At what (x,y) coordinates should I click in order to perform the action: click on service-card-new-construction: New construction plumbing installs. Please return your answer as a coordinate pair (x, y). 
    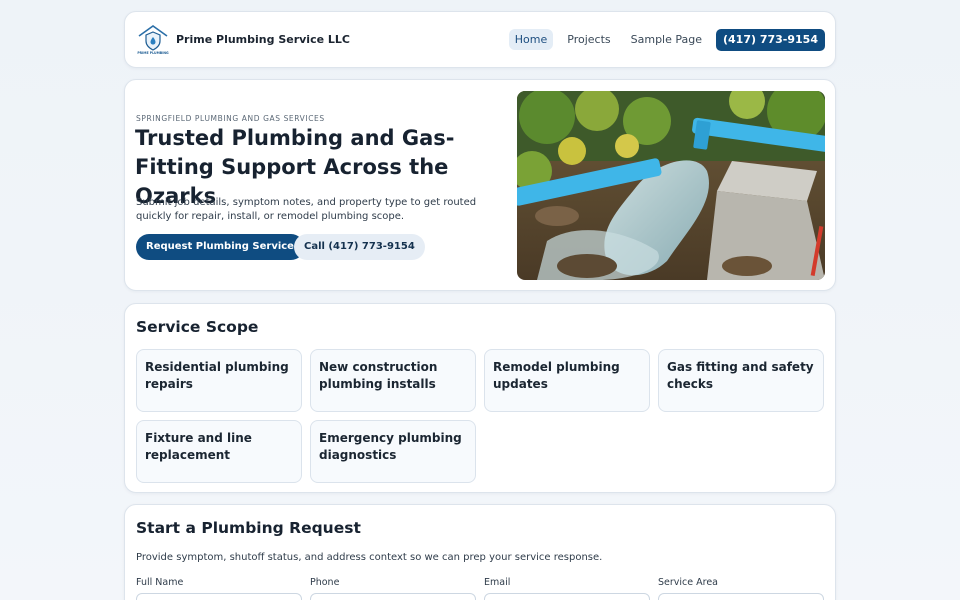
    Looking at the image, I should click on (393, 380).